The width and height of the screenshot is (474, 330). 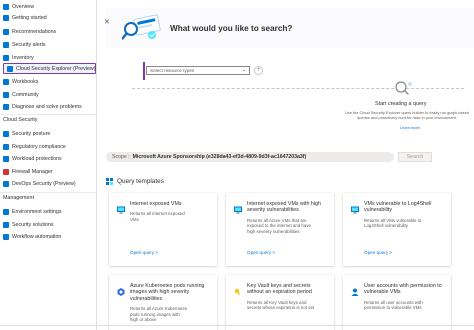 I want to click on card-description-line: permission to vulnerable VMs, so click(x=393, y=308).